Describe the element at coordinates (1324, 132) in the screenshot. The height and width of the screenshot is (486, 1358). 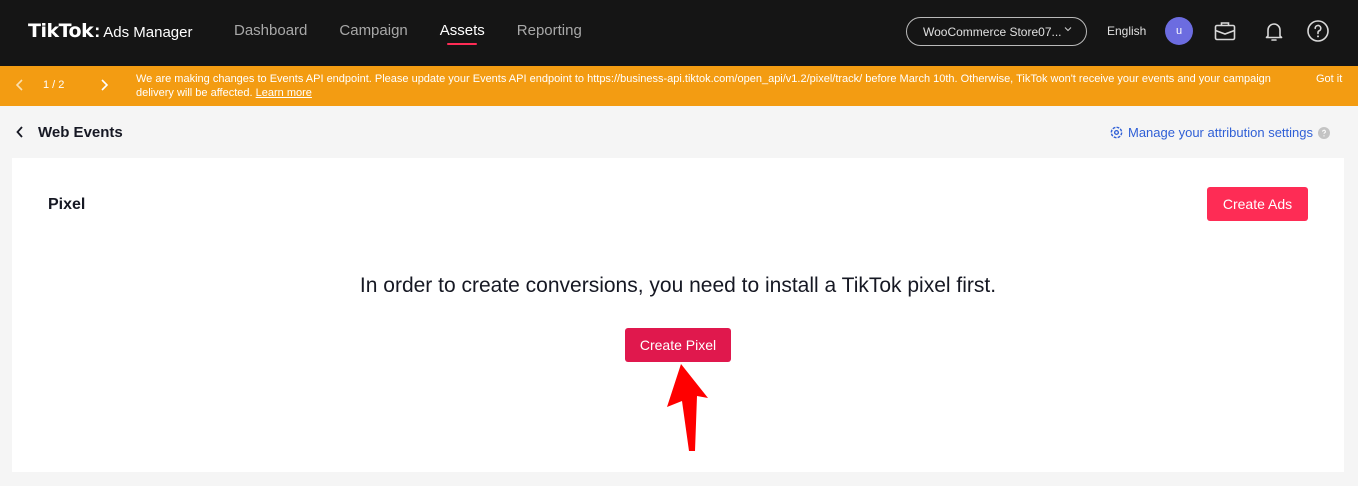
I see `info-icon` at that location.